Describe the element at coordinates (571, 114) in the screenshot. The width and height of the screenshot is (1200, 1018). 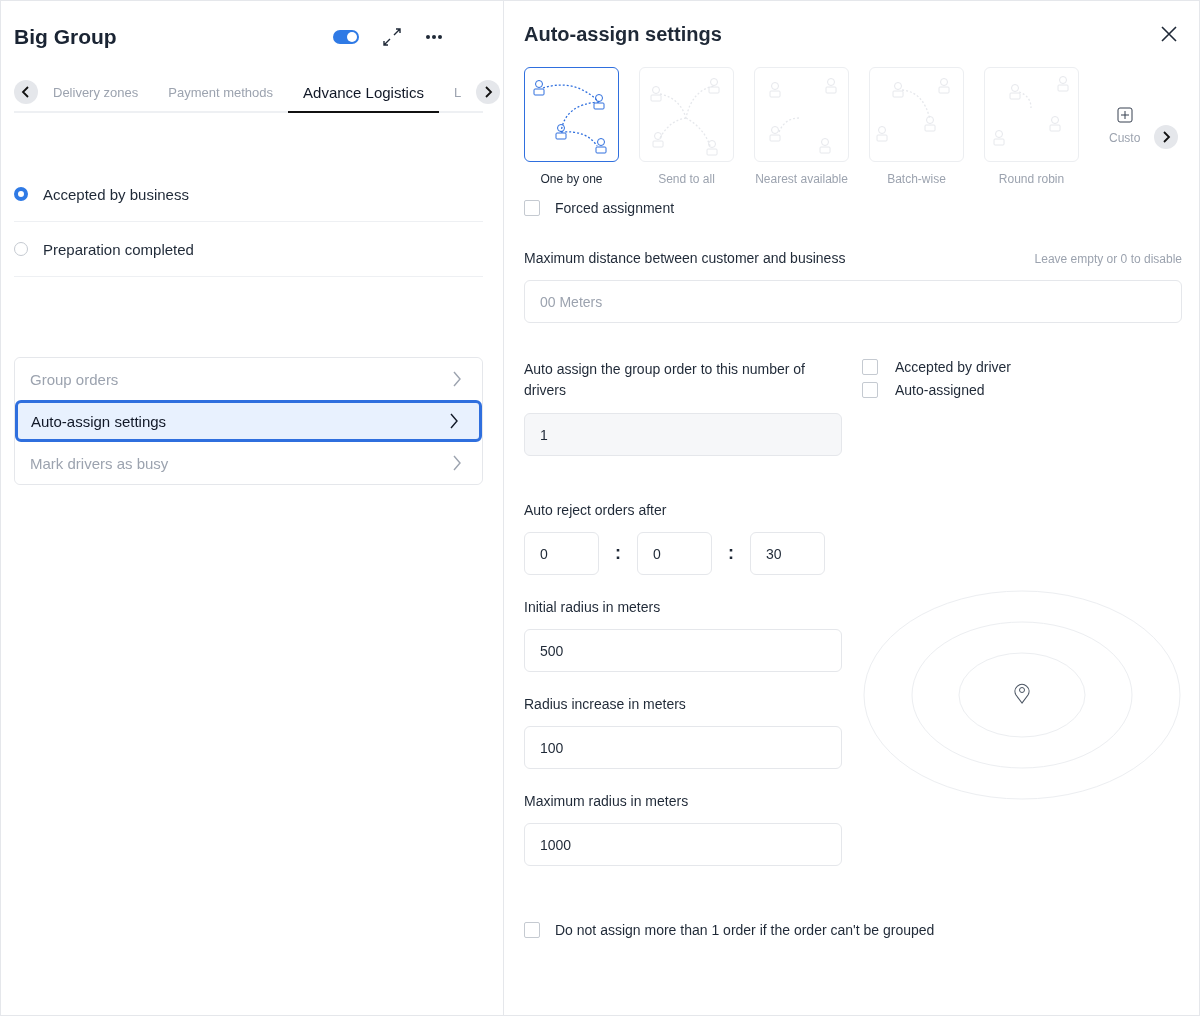
I see `strategy-card` at that location.